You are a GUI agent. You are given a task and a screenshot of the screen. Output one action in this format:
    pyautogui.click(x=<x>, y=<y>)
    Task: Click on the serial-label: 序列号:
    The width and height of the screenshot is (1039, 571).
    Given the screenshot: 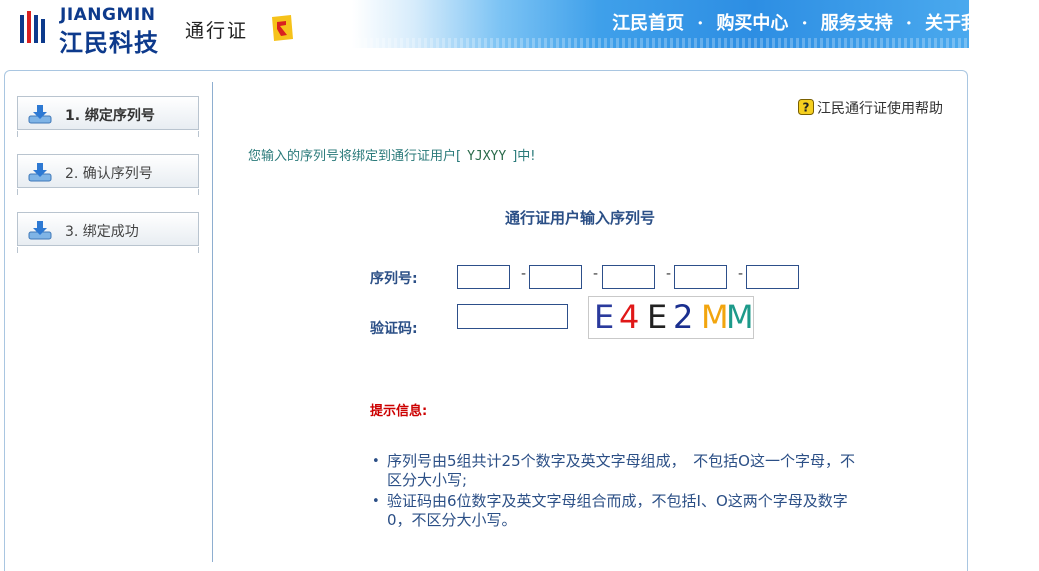 What is the action you would take?
    pyautogui.click(x=394, y=279)
    